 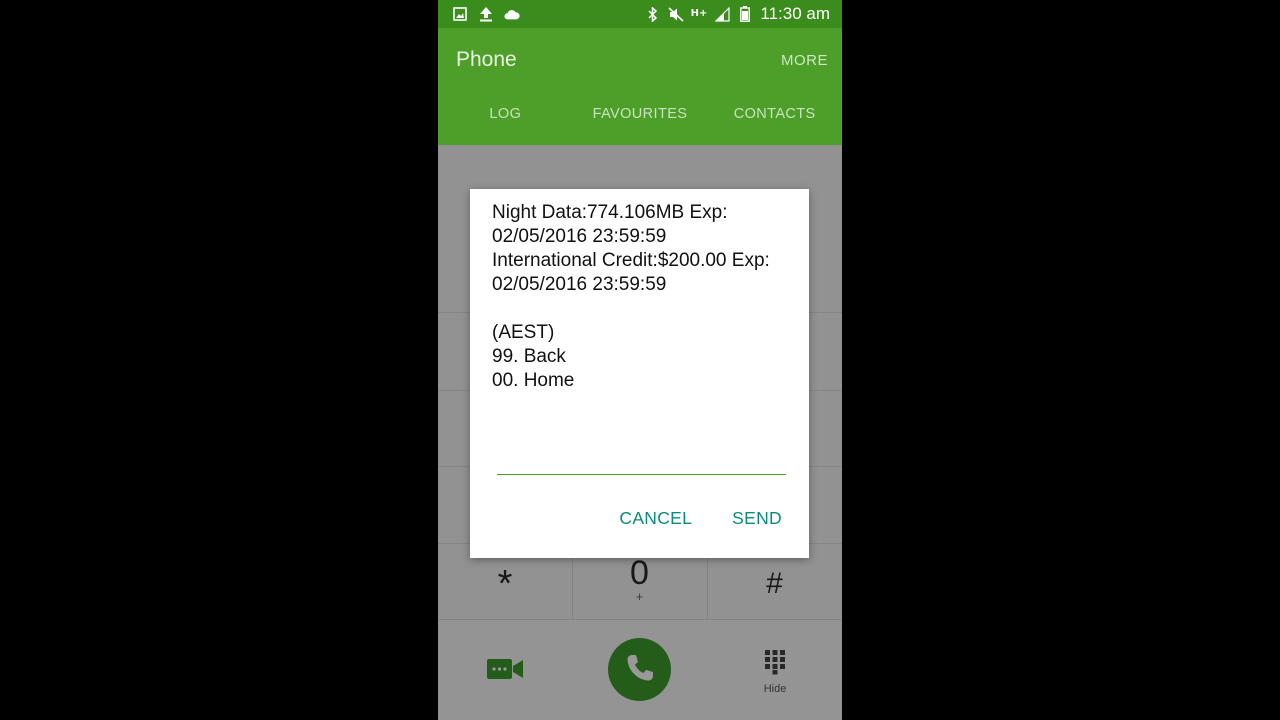 I want to click on cancel-button: CANCEL, so click(x=655, y=518).